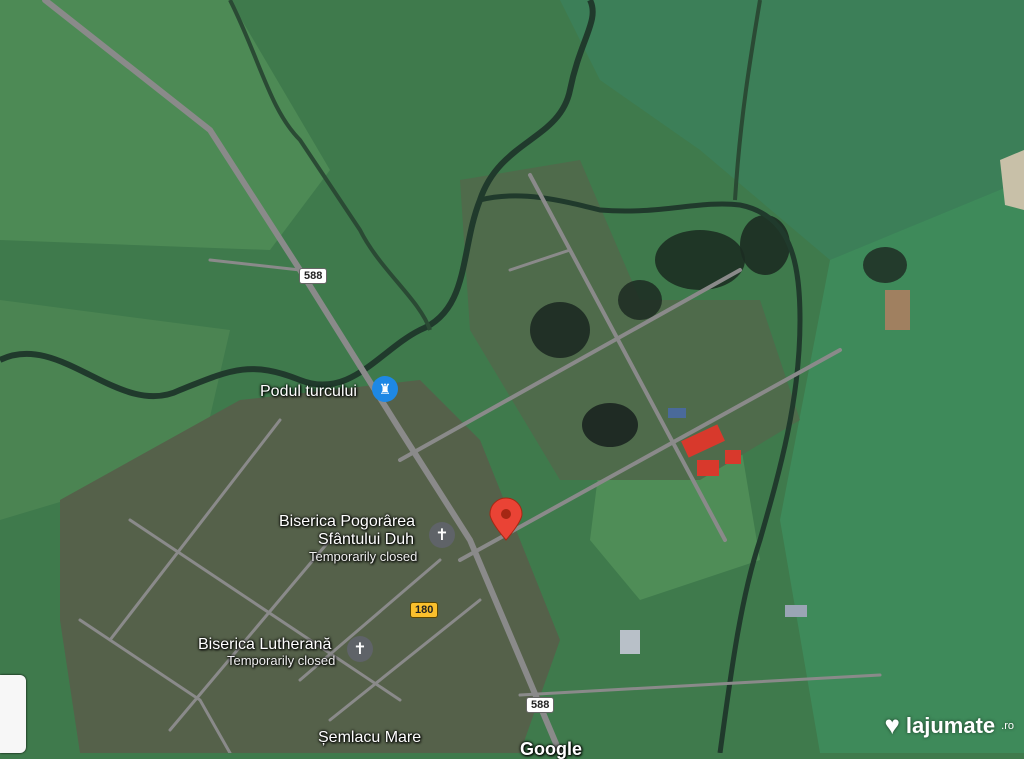  Describe the element at coordinates (892, 725) in the screenshot. I see `heart-logo-icon: ♥` at that location.